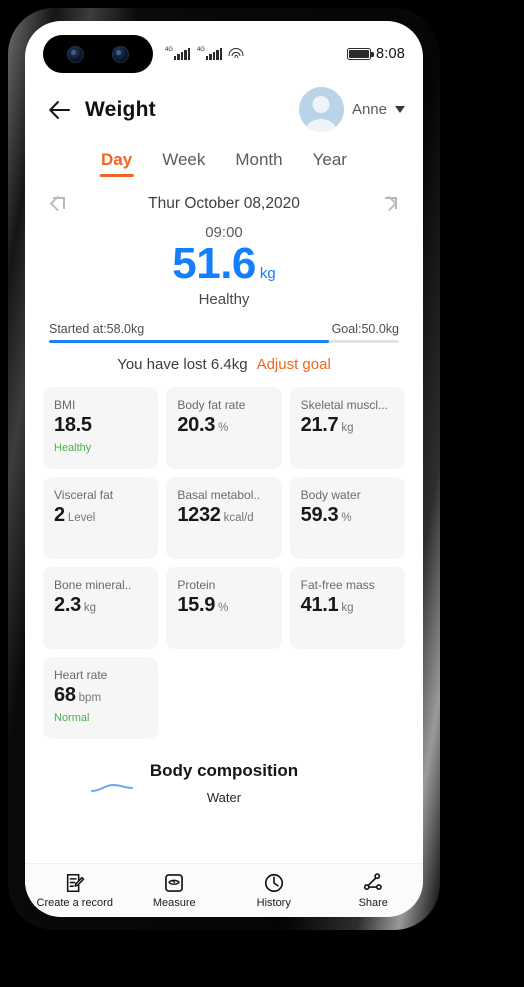  What do you see at coordinates (390, 54) in the screenshot?
I see `status-bar-clock: 8:08` at bounding box center [390, 54].